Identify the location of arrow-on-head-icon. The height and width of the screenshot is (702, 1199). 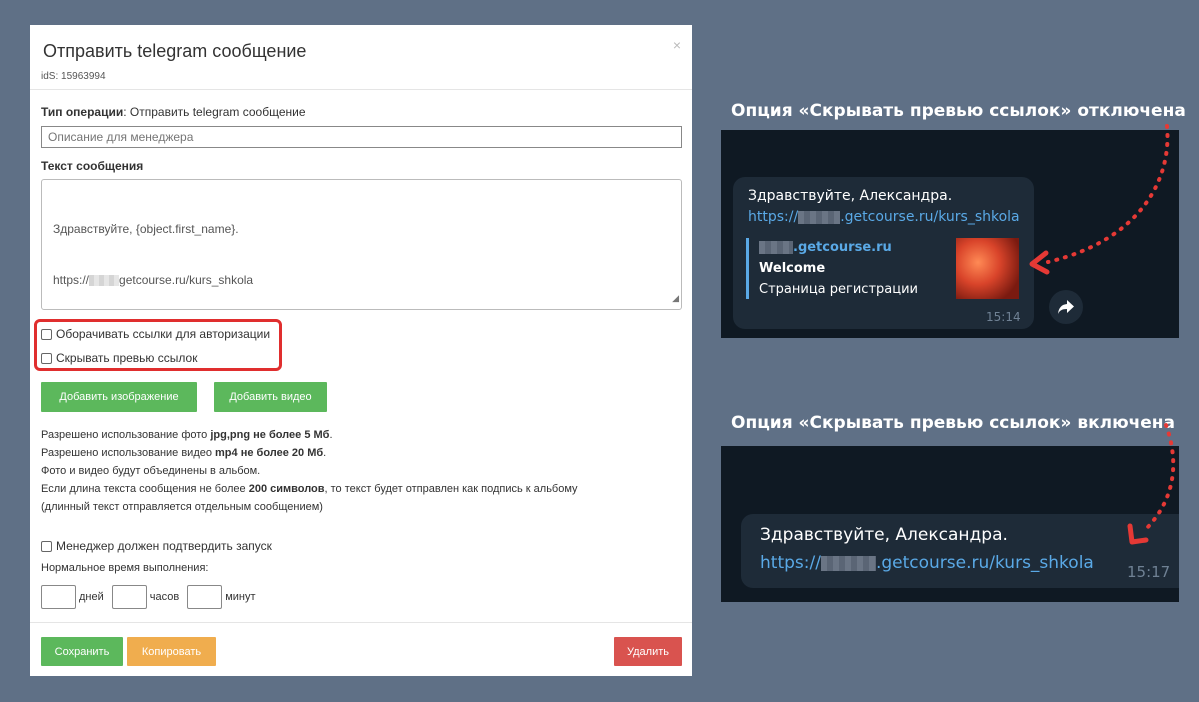
(1138, 534).